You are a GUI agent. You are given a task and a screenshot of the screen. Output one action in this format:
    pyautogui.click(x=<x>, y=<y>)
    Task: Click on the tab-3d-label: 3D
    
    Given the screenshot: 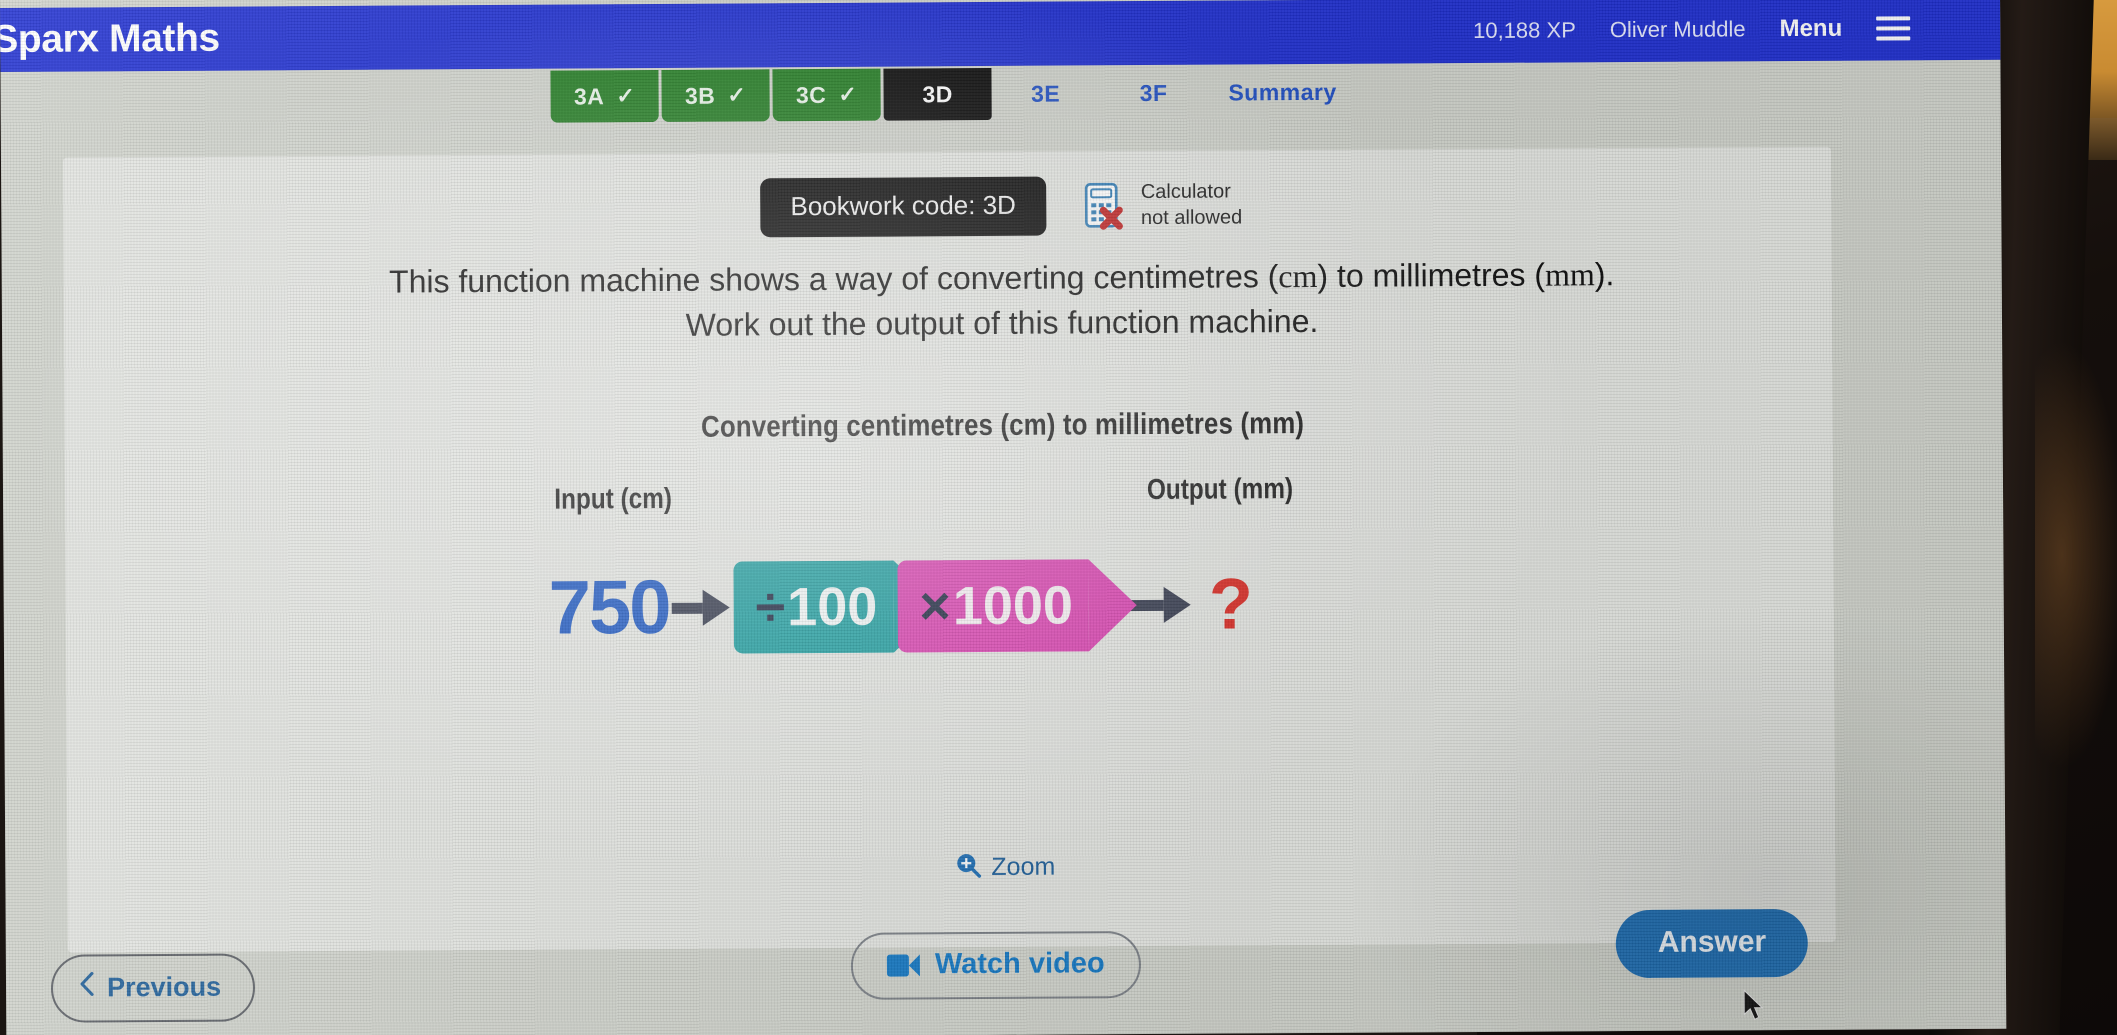 What is the action you would take?
    pyautogui.click(x=937, y=93)
    